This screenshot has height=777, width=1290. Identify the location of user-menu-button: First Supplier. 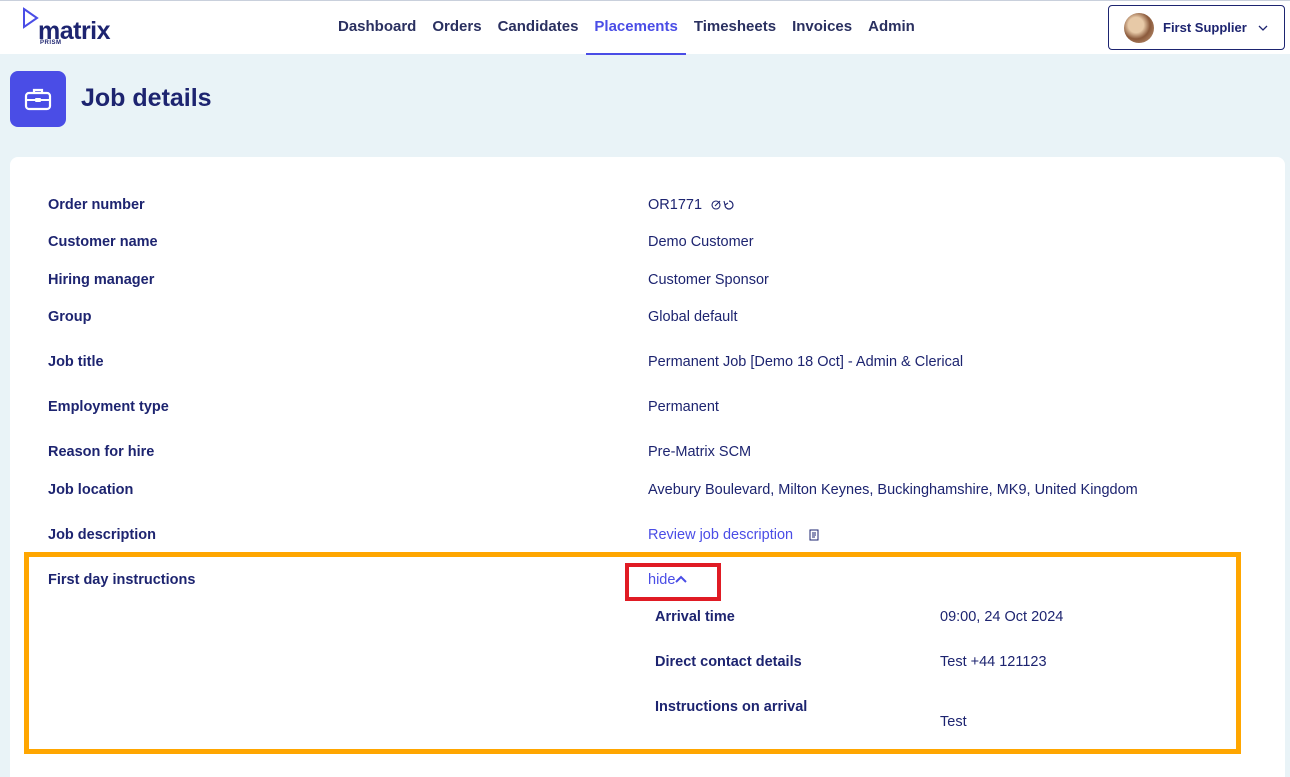
(1196, 27).